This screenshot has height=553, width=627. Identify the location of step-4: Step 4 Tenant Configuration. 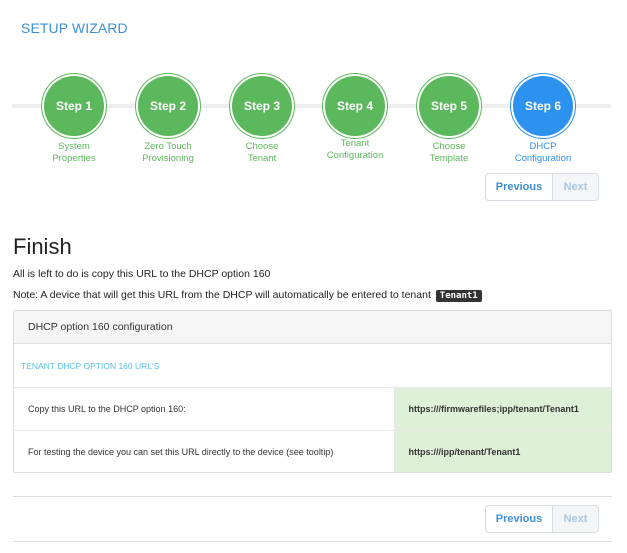
(355, 117).